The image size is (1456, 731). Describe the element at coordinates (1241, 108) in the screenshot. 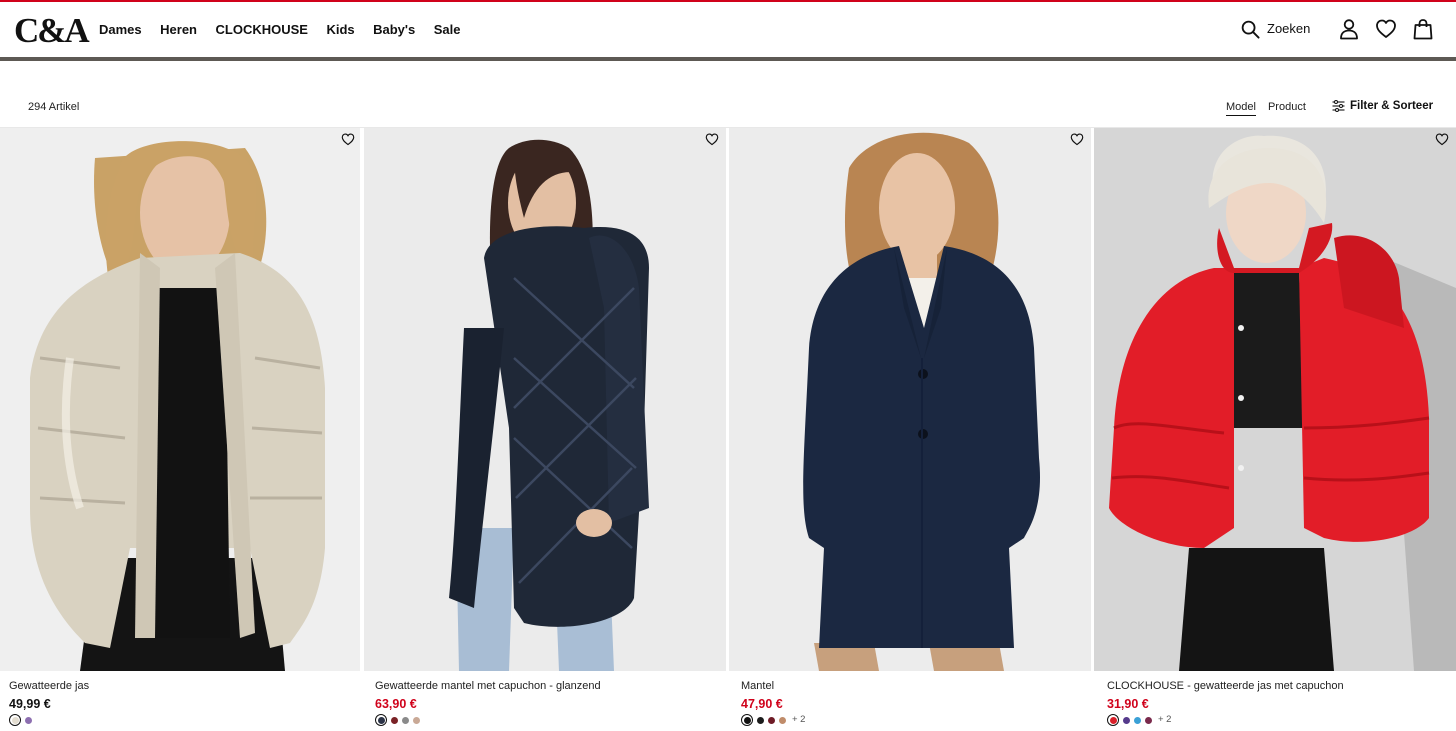

I see `view-model-toggle: Model` at that location.